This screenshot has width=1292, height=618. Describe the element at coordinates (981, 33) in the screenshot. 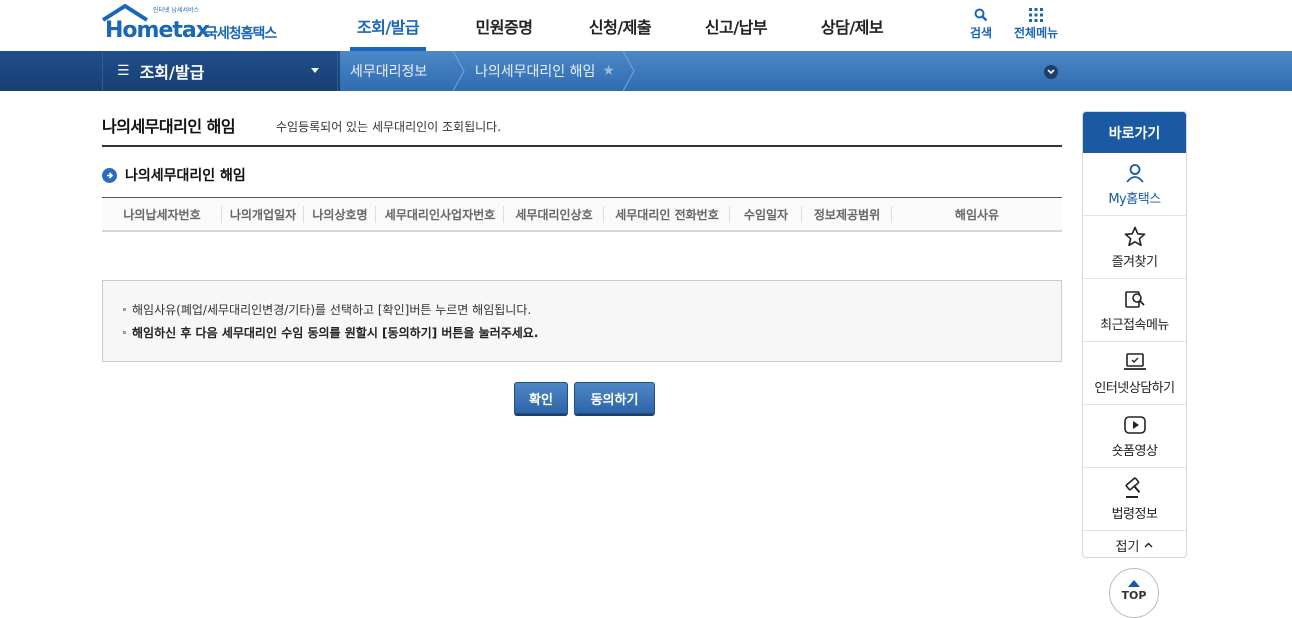

I see `search-label: 검색` at that location.